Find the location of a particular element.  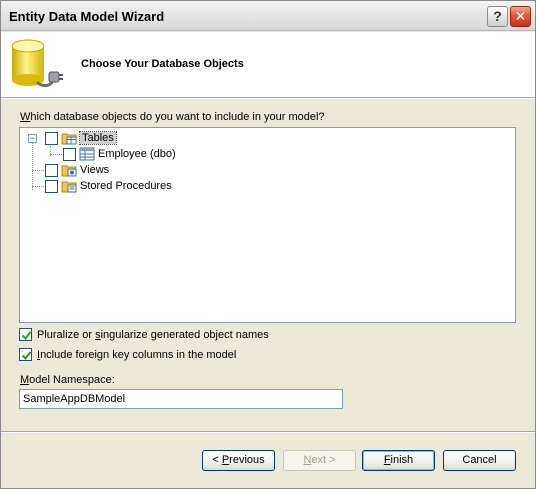

header-divider is located at coordinates (268, 98).